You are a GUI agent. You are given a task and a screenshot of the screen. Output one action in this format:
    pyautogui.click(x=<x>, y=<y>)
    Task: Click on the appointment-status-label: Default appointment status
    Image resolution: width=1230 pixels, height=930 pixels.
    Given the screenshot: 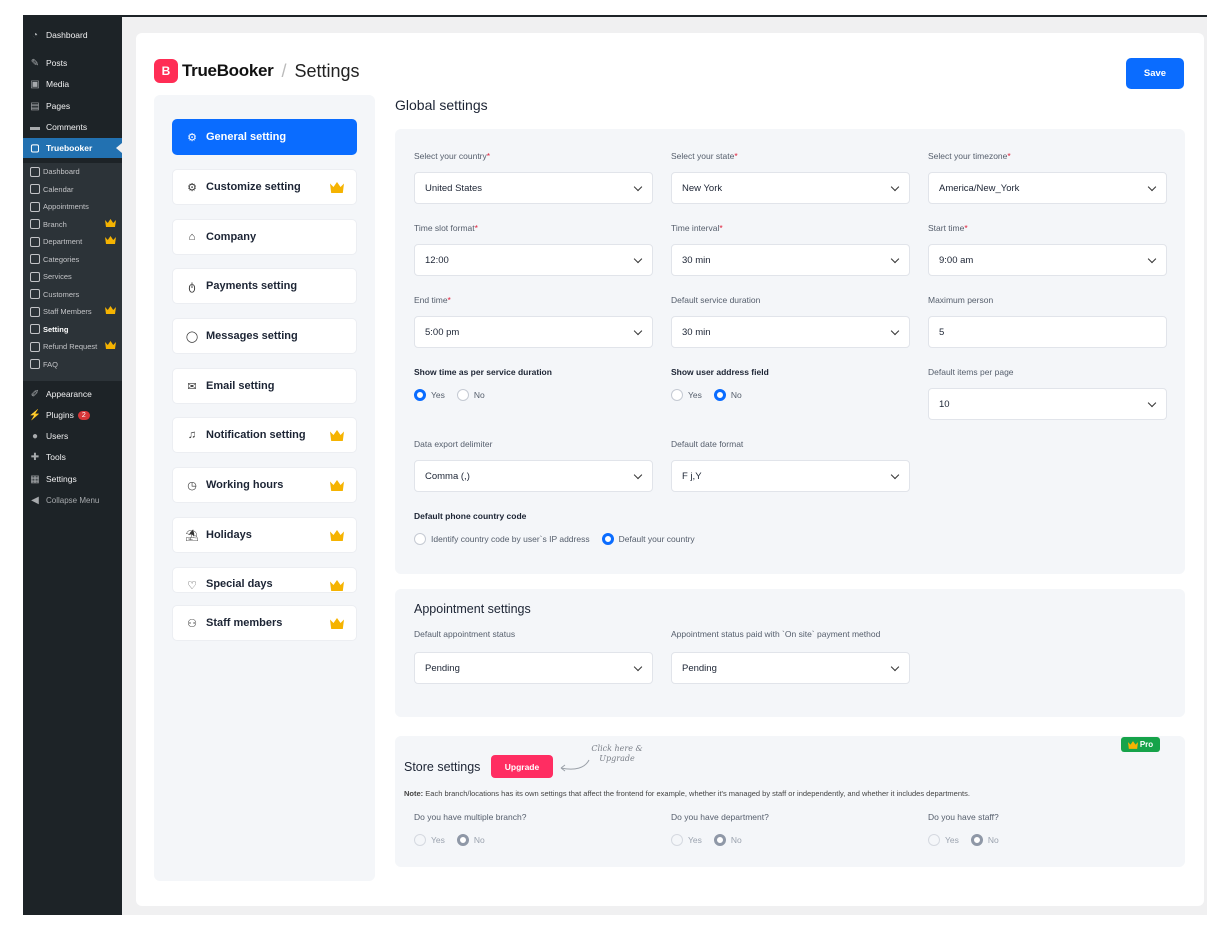 What is the action you would take?
    pyautogui.click(x=465, y=634)
    